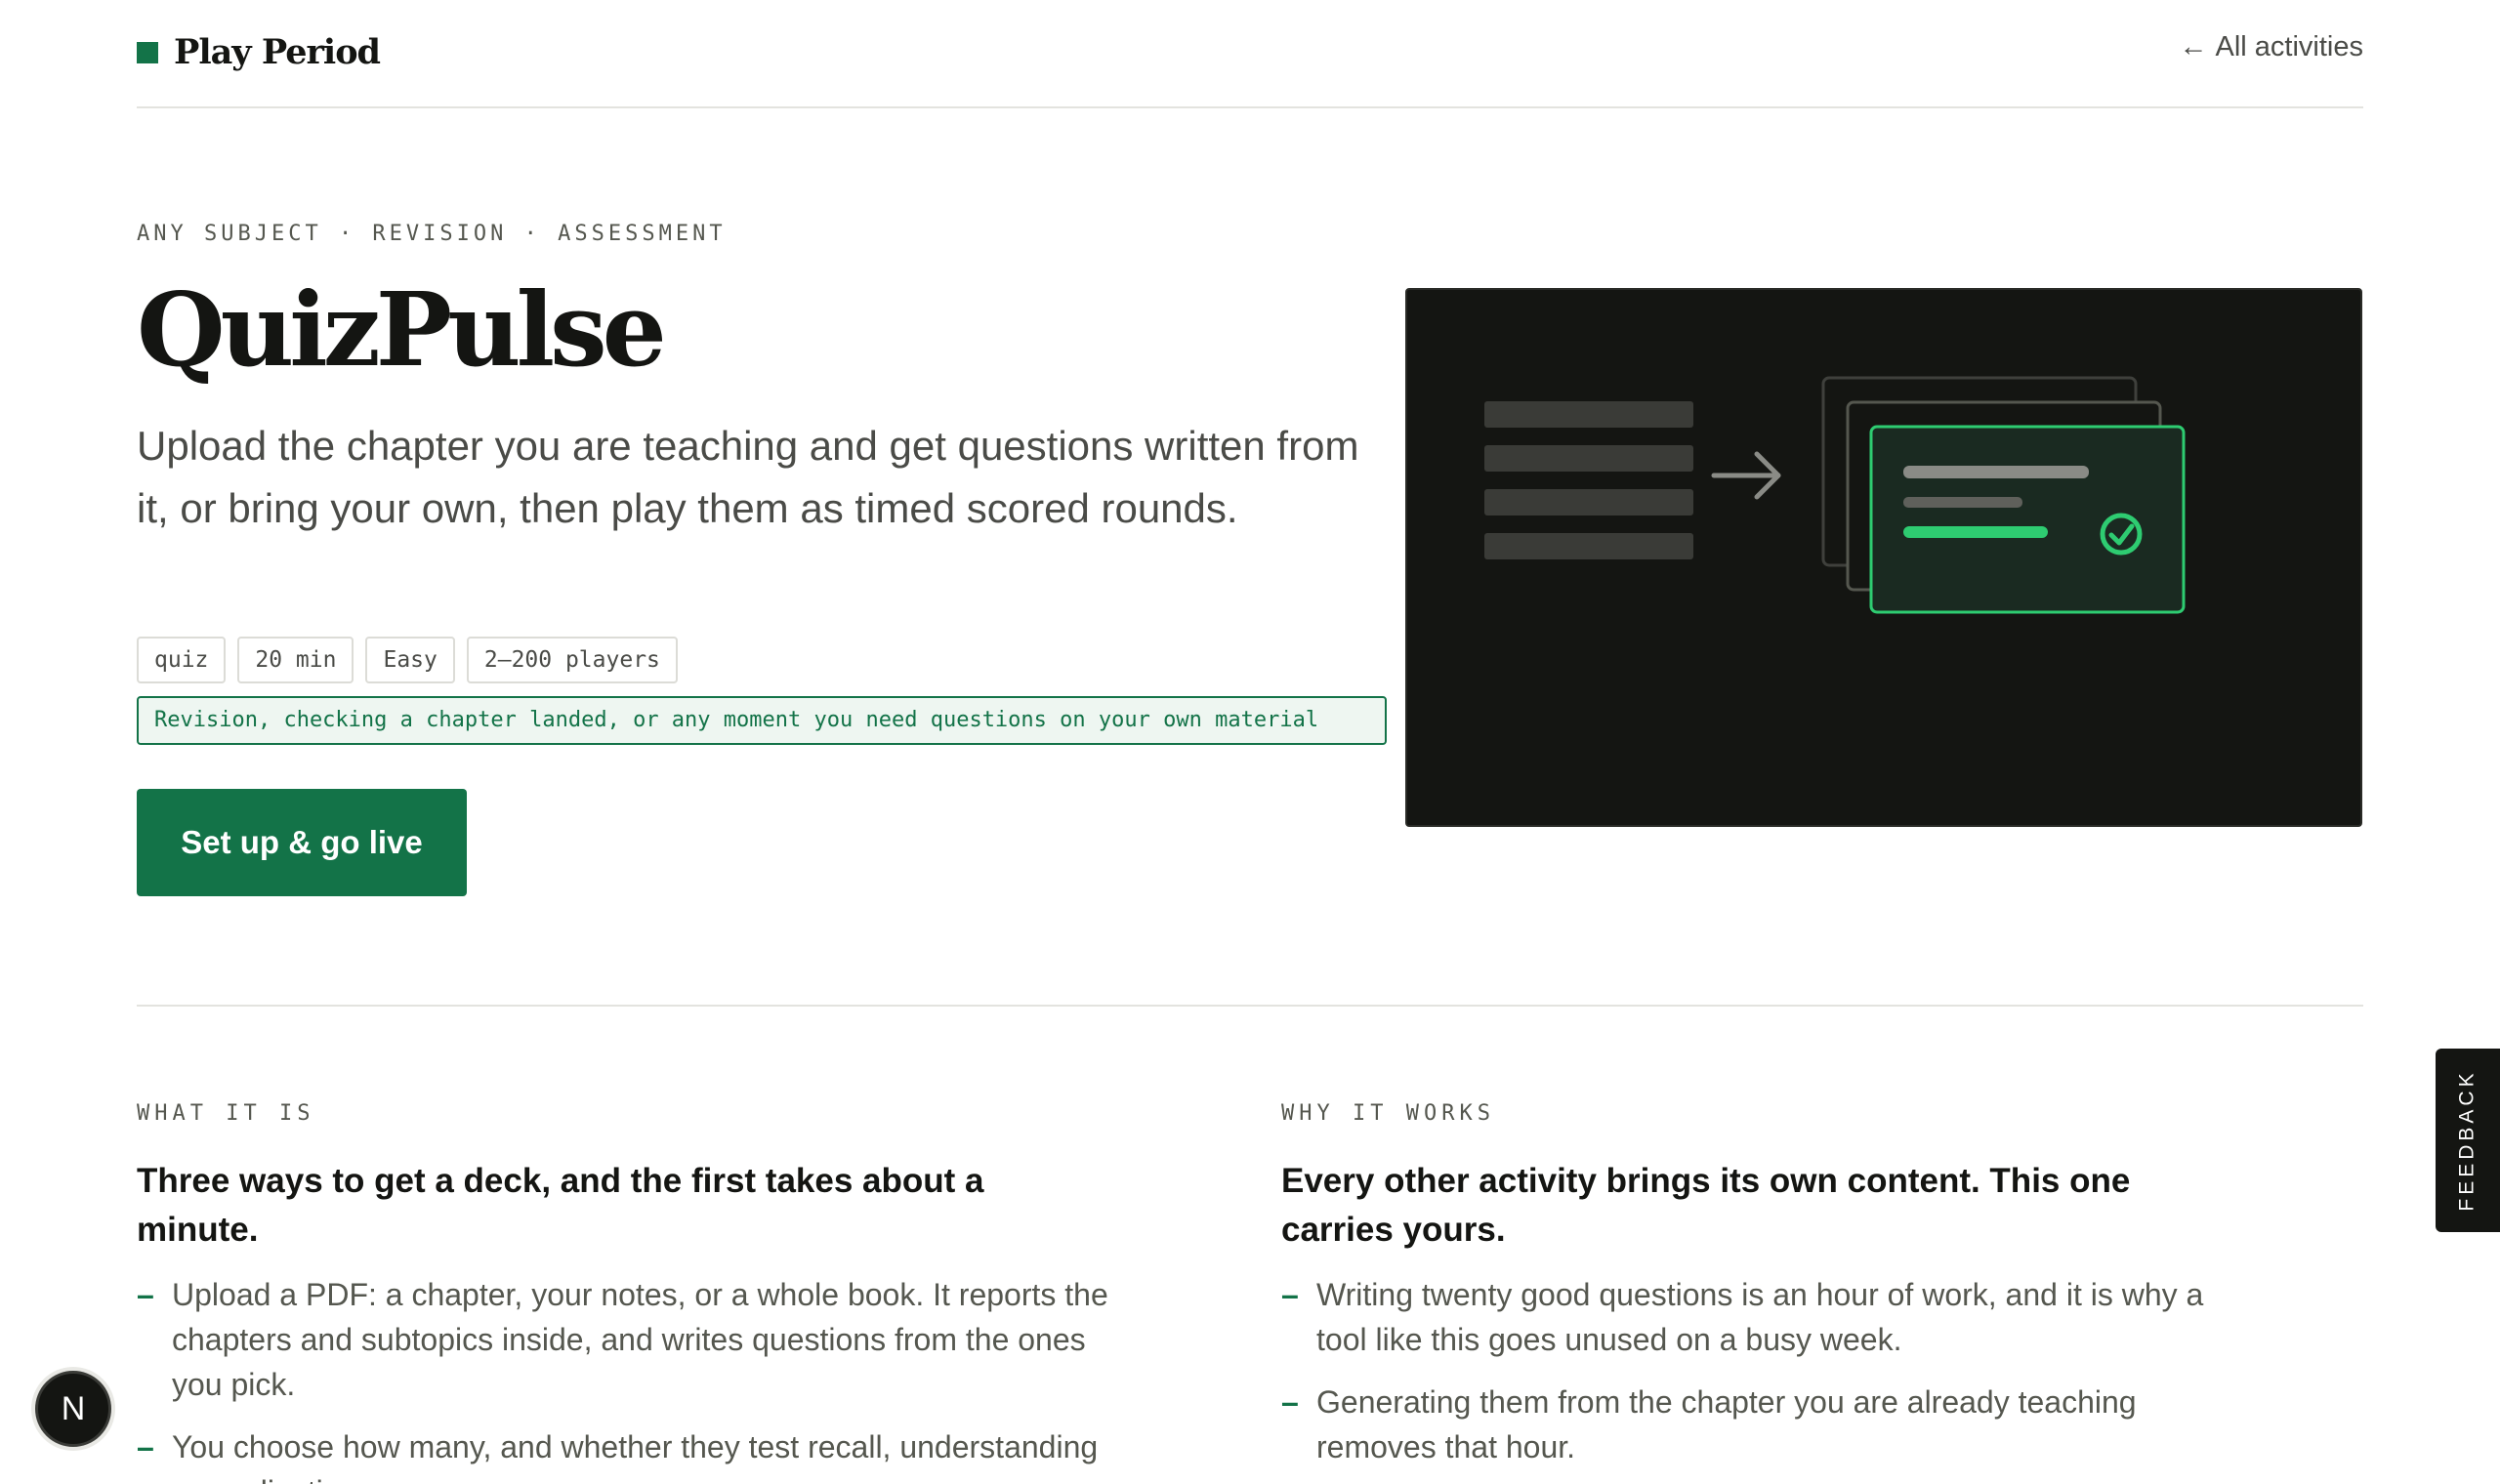 The image size is (2500, 1484). What do you see at coordinates (1250, 54) in the screenshot?
I see `site-header: Play Period ← All activities` at bounding box center [1250, 54].